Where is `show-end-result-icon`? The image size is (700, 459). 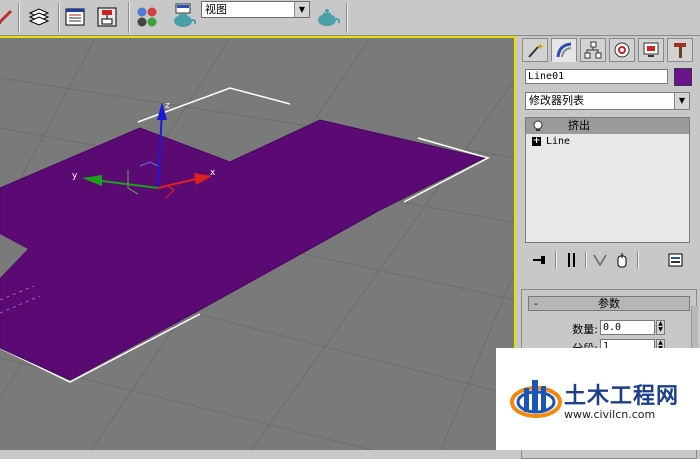
show-end-result-icon is located at coordinates (572, 260).